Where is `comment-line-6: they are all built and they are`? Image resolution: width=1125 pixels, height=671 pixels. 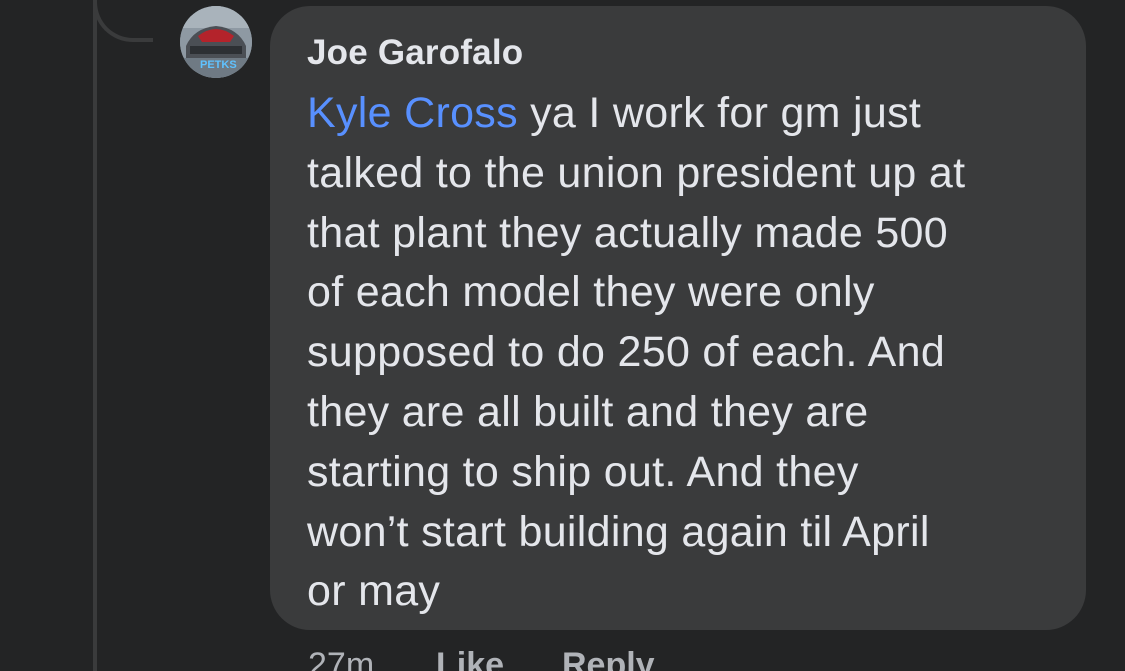 comment-line-6: they are all built and they are is located at coordinates (588, 411).